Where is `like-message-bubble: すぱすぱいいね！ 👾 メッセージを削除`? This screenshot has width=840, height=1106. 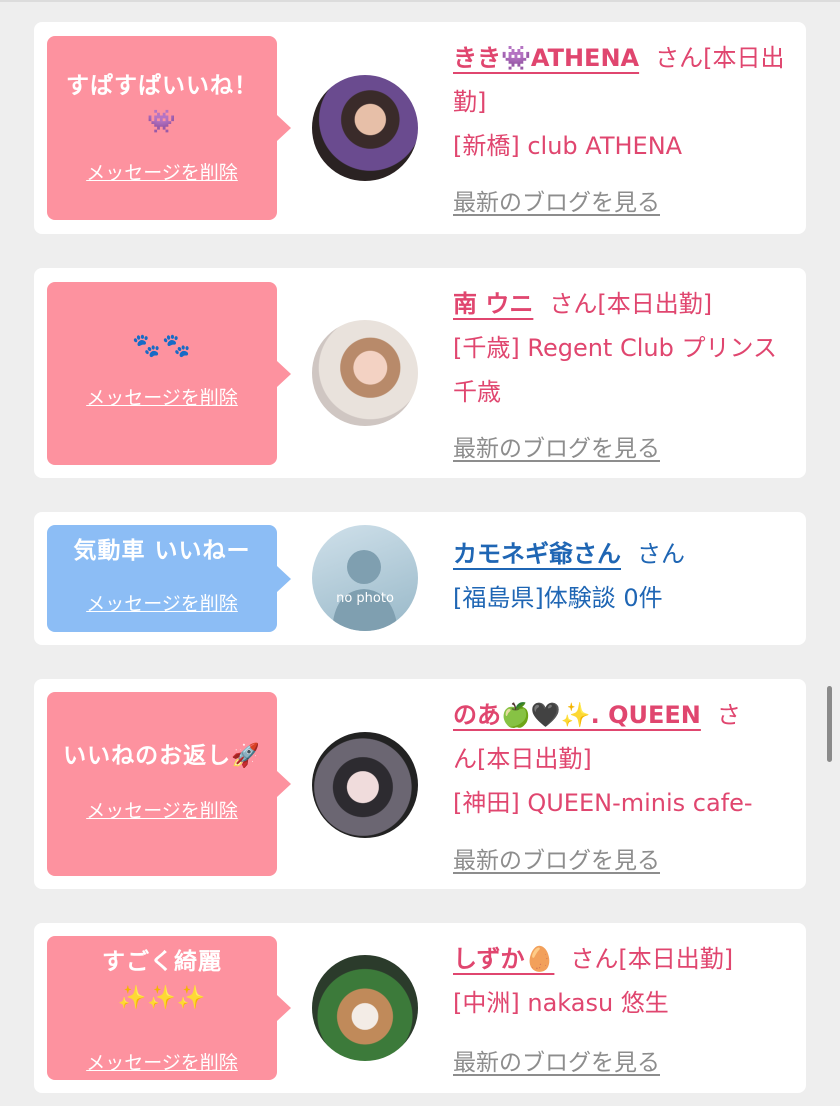
like-message-bubble: すぱすぱいいね！ 👾 メッセージを削除 is located at coordinates (169, 128).